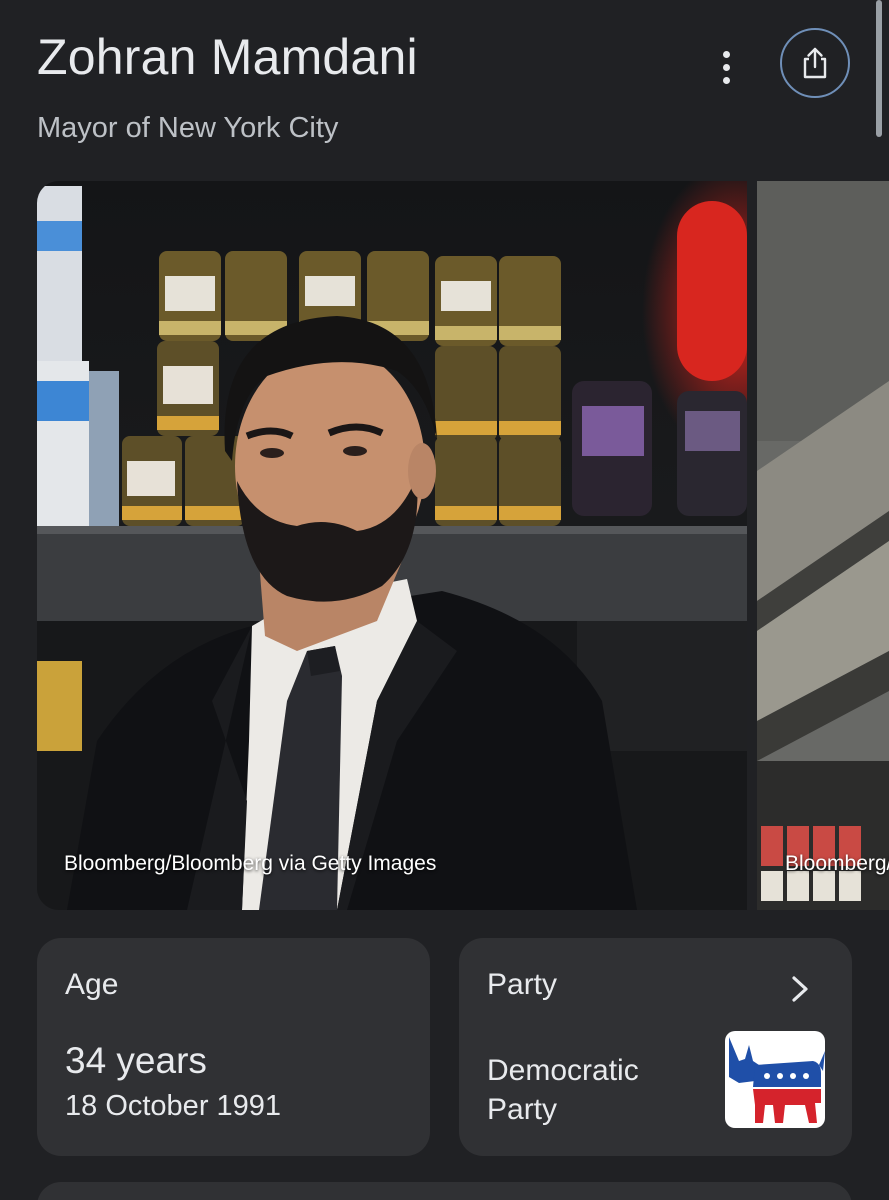 The width and height of the screenshot is (889, 1200). I want to click on share-icon, so click(815, 63).